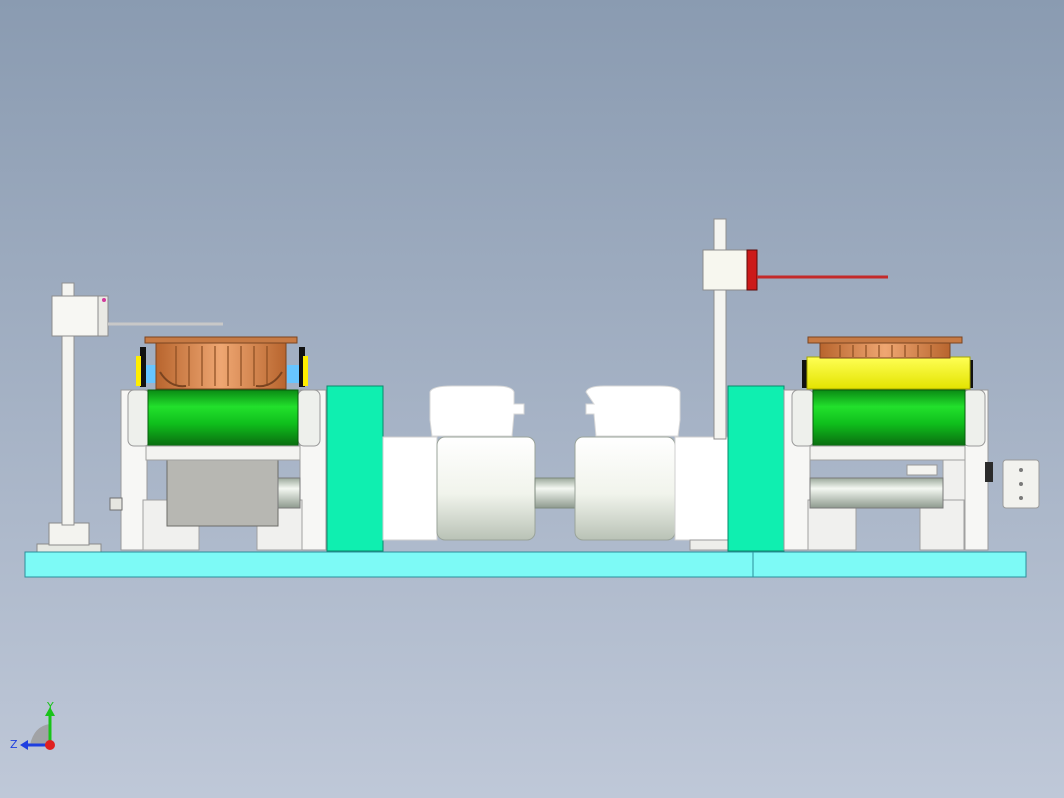 The width and height of the screenshot is (1064, 798). I want to click on gray-panel, so click(222, 493).